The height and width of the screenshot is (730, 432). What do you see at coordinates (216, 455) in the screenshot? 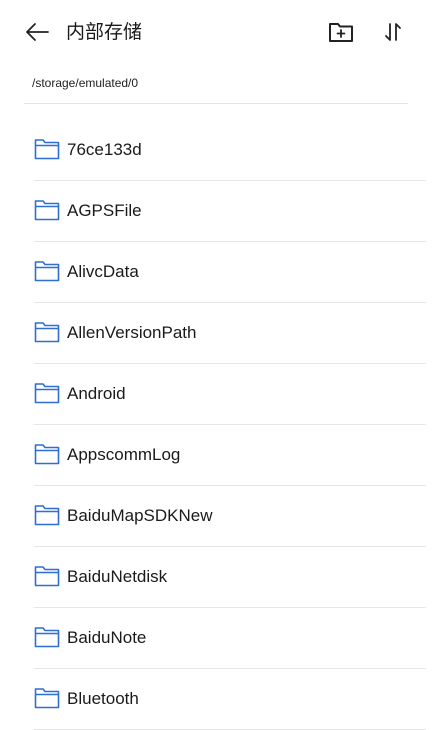
I see `folder-row: AppscommLog` at bounding box center [216, 455].